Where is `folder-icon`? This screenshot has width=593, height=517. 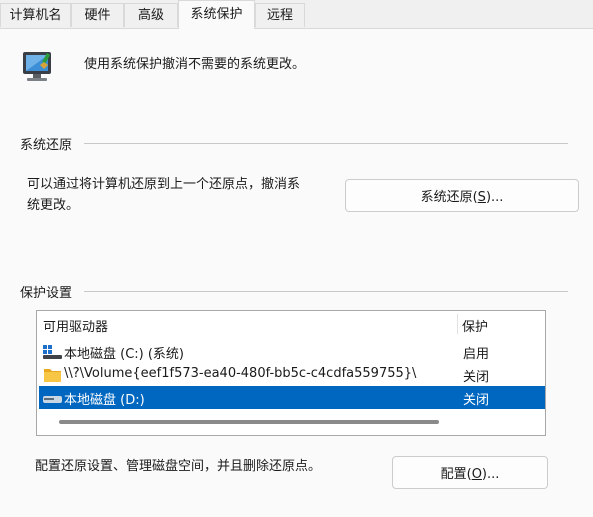
folder-icon is located at coordinates (52, 375).